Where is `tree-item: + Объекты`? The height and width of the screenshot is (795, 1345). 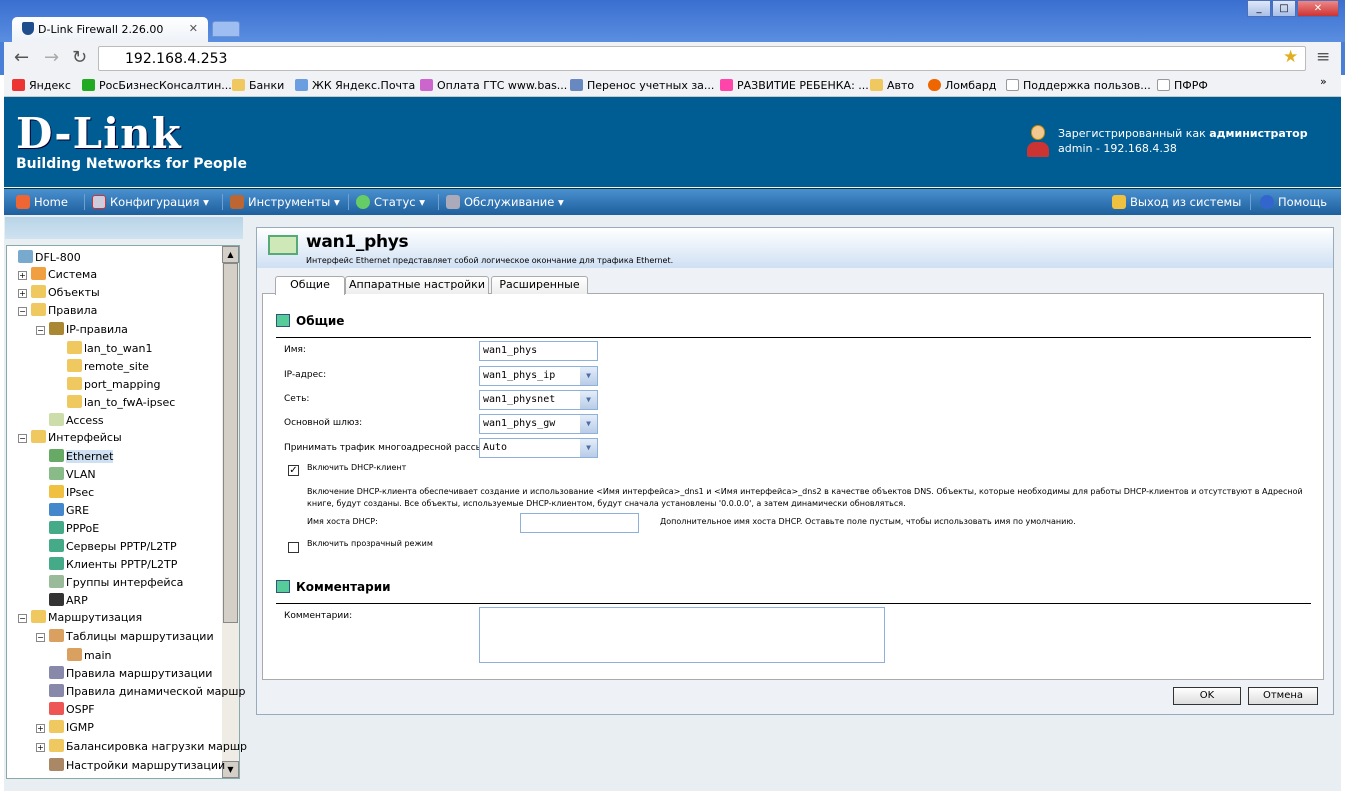 tree-item: + Объекты is located at coordinates (59, 293).